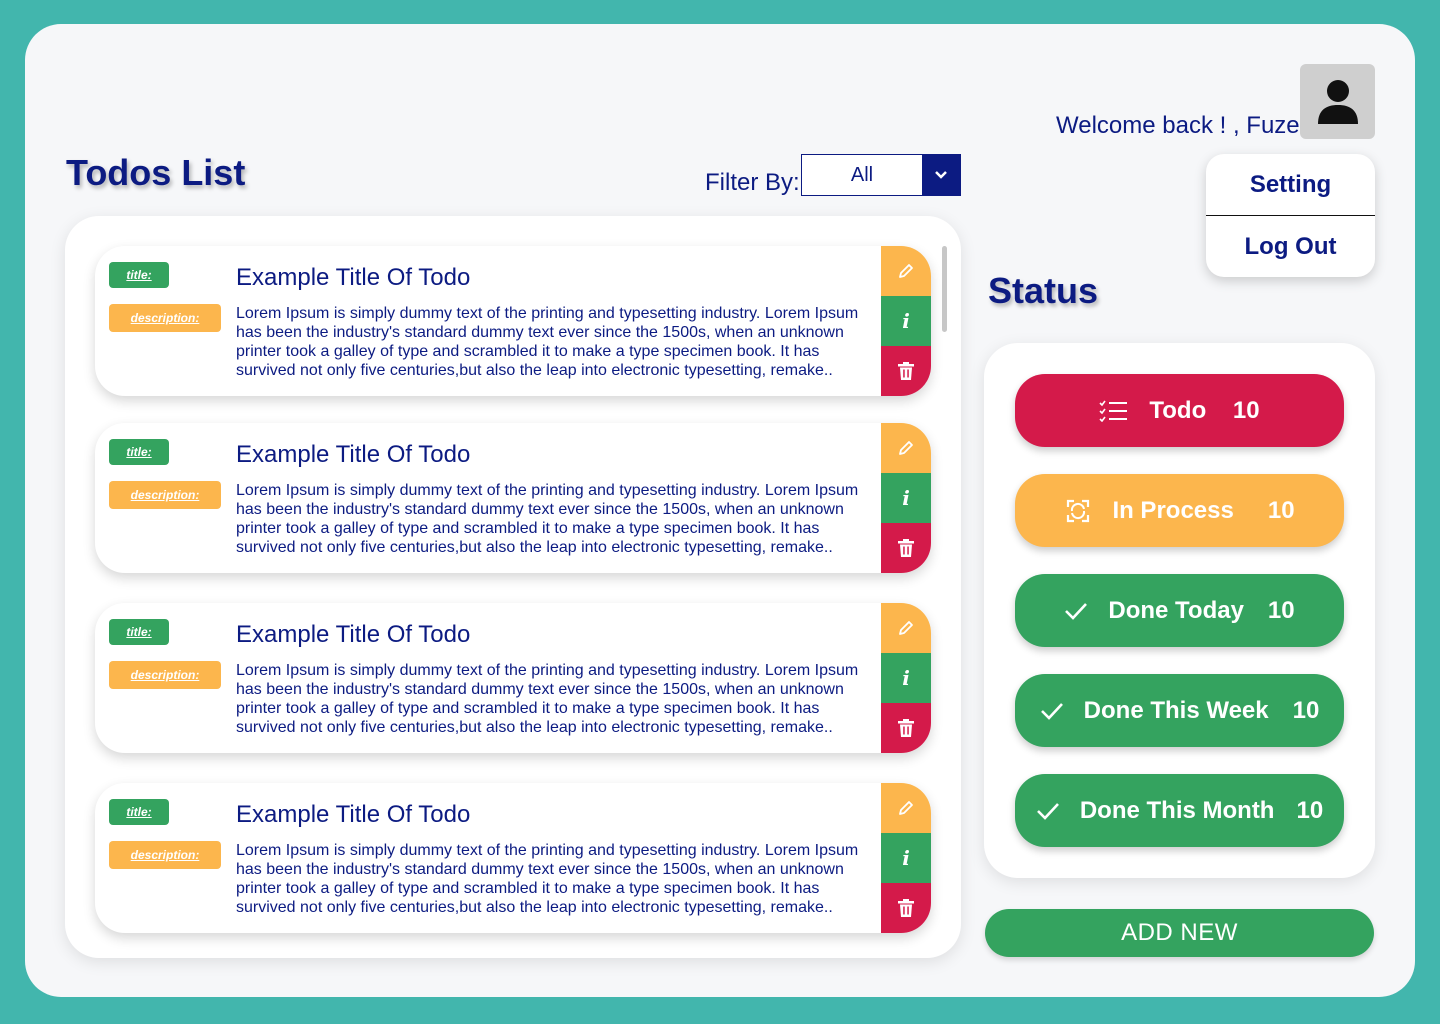 Image resolution: width=1440 pixels, height=1024 pixels. I want to click on status-label: Done Today, so click(1176, 610).